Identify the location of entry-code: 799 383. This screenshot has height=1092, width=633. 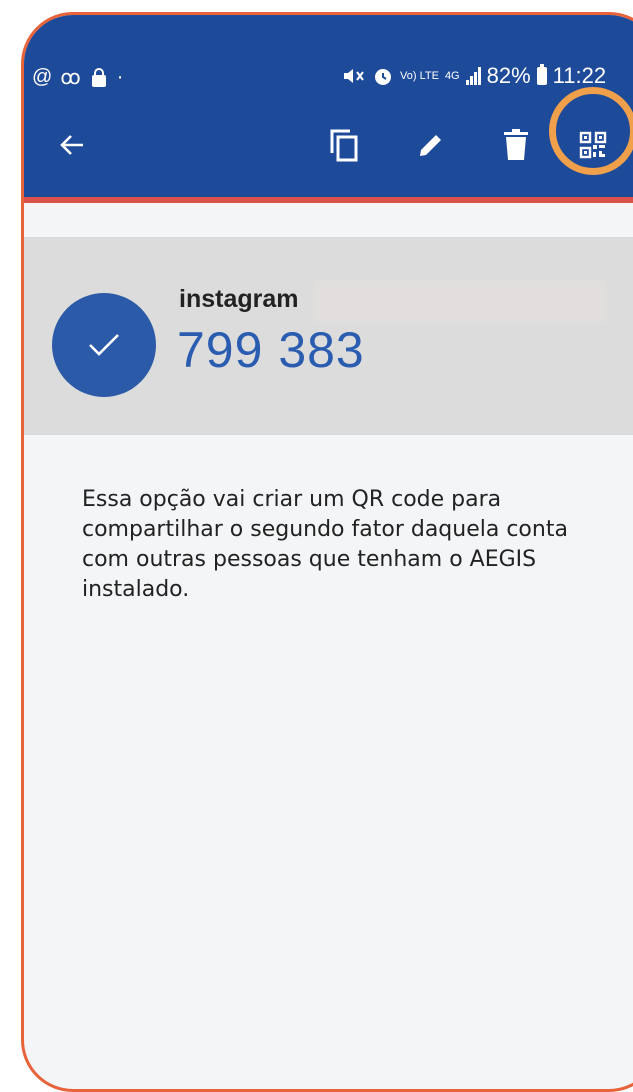
(271, 350).